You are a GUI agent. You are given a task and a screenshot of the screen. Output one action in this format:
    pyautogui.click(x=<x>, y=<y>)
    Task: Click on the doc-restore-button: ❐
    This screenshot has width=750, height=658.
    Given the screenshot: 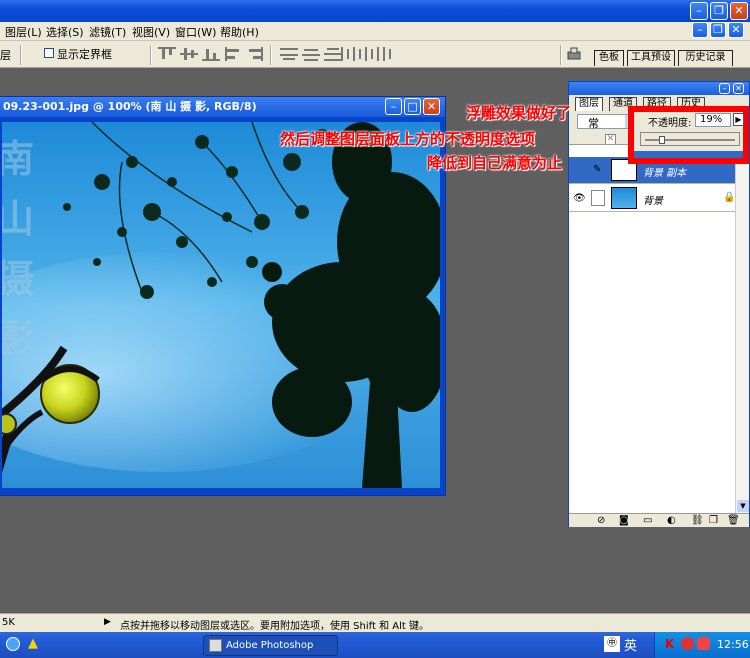 What is the action you would take?
    pyautogui.click(x=718, y=30)
    